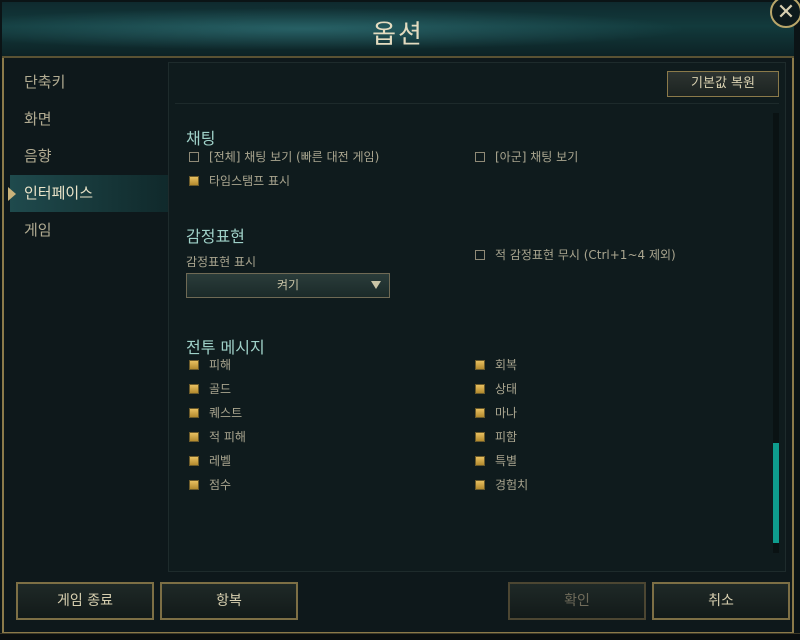 The width and height of the screenshot is (800, 640). I want to click on sidebar-item-game: 게임, so click(89, 230).